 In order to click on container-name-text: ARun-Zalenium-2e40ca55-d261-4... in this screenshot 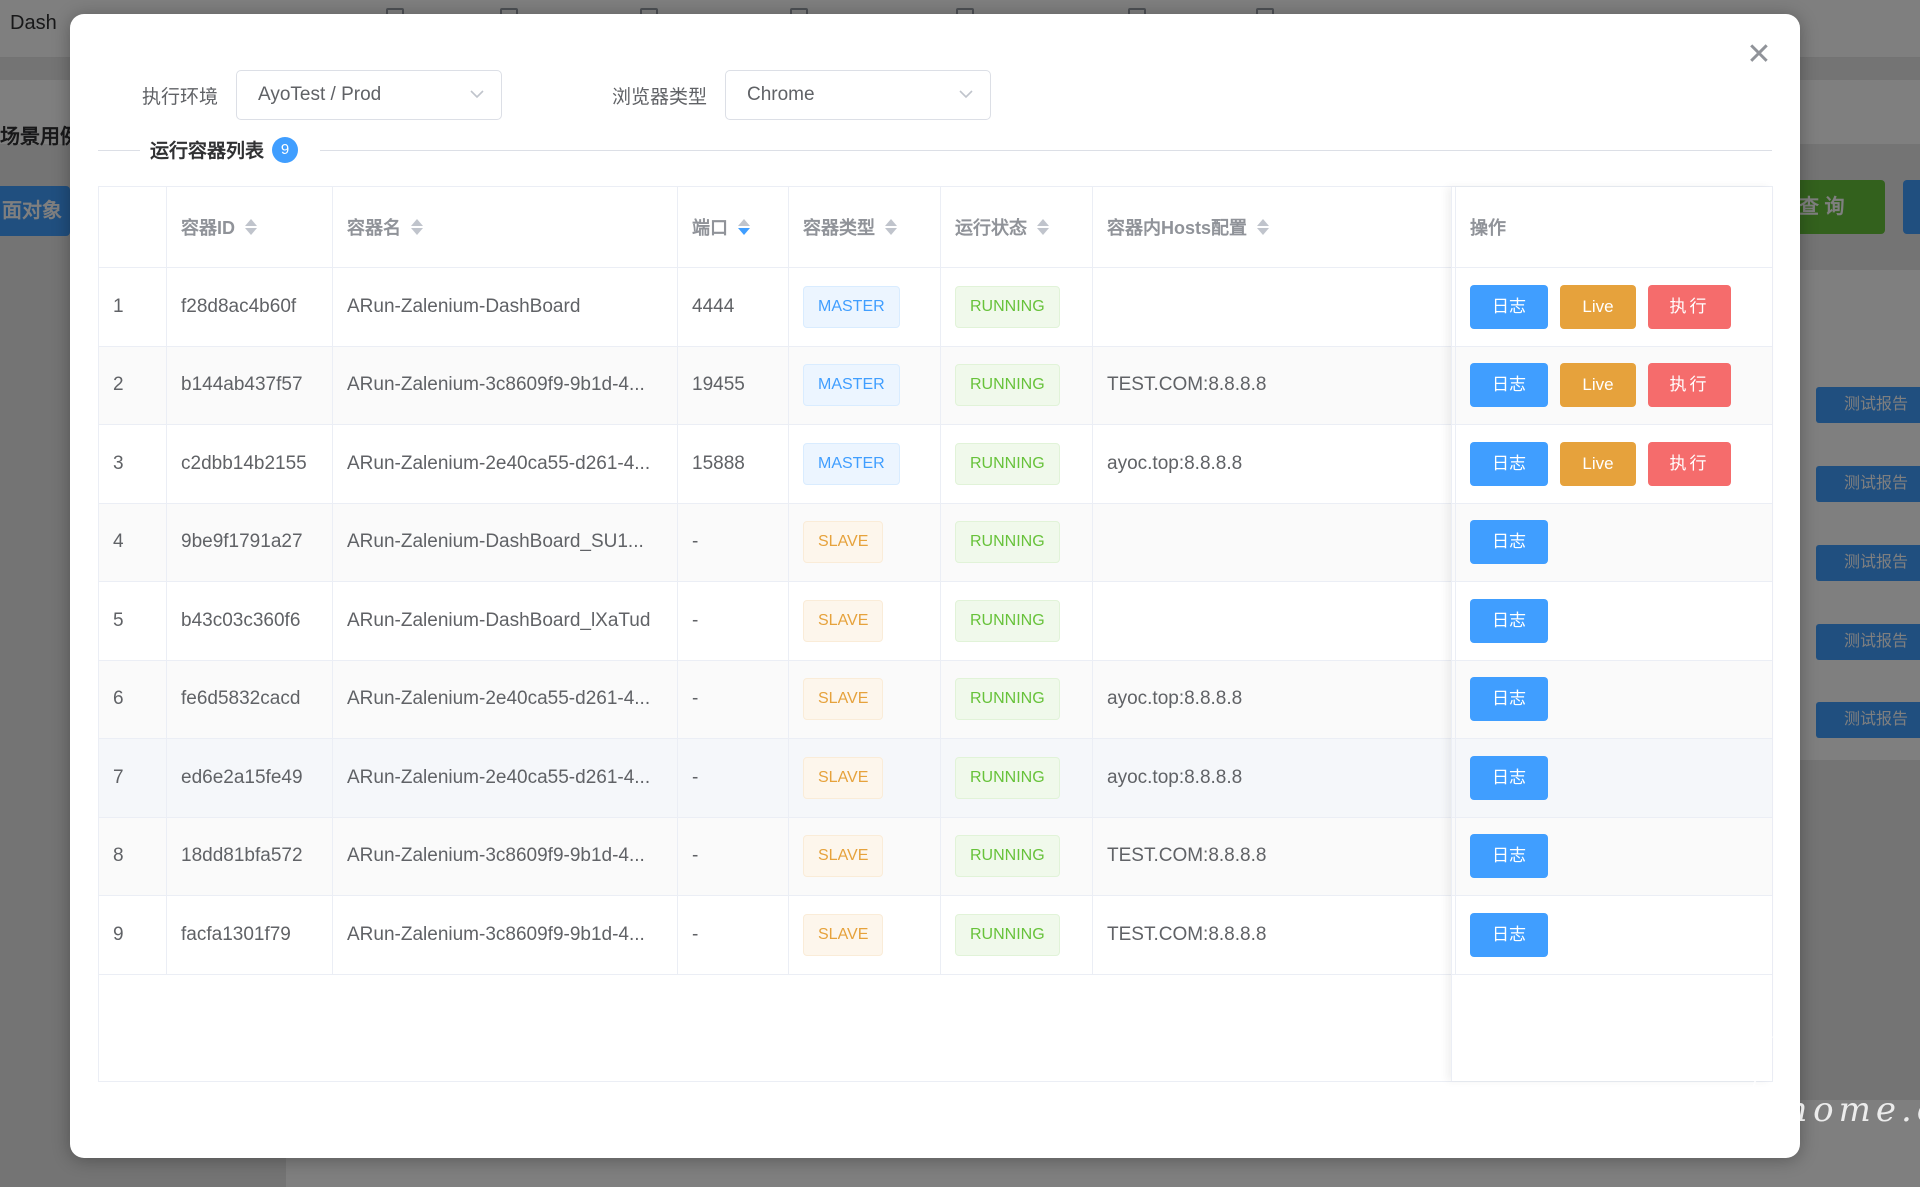, I will do `click(499, 699)`.